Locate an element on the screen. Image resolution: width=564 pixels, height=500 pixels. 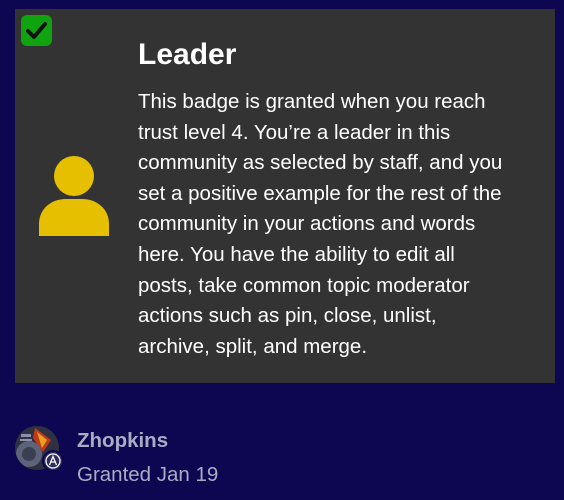
user-icon is located at coordinates (74, 196).